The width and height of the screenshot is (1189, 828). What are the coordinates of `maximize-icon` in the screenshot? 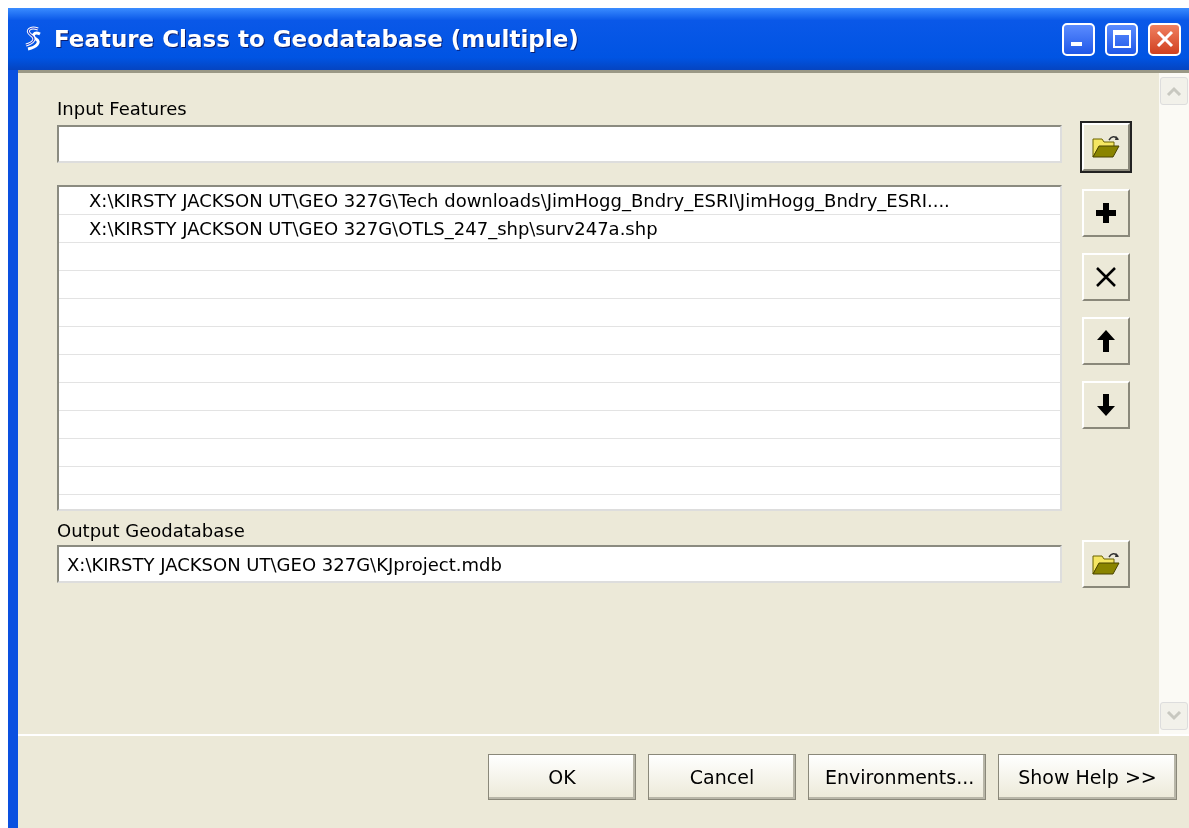 It's located at (1121, 39).